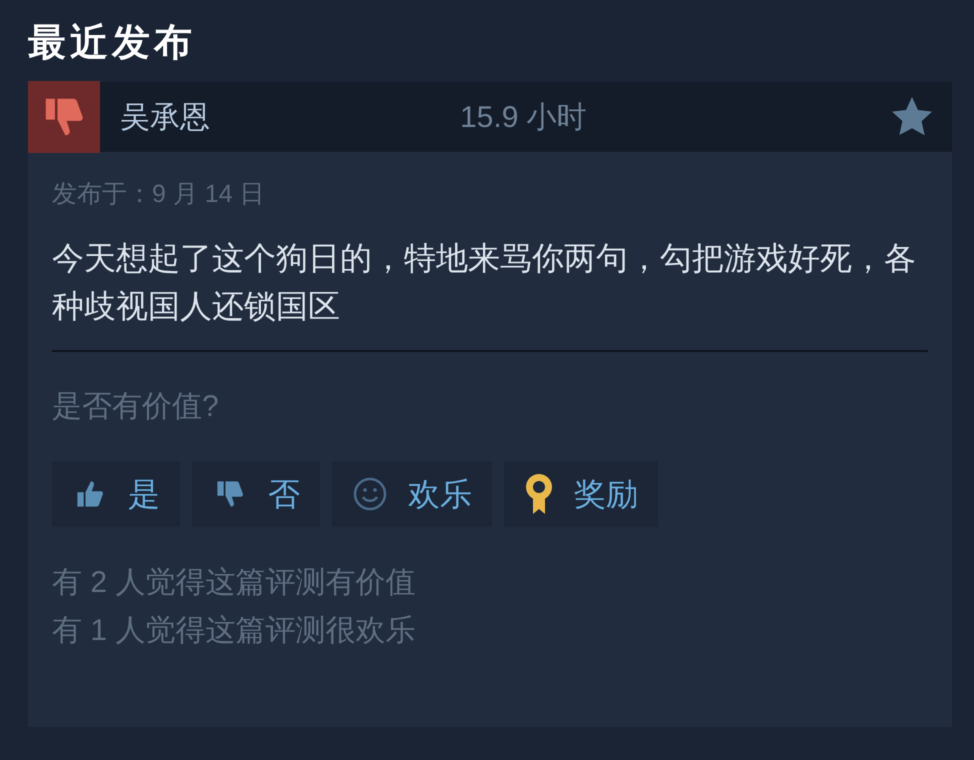  Describe the element at coordinates (234, 582) in the screenshot. I see `helpful-count: 有 2 人觉得这篇评测有价值` at that location.